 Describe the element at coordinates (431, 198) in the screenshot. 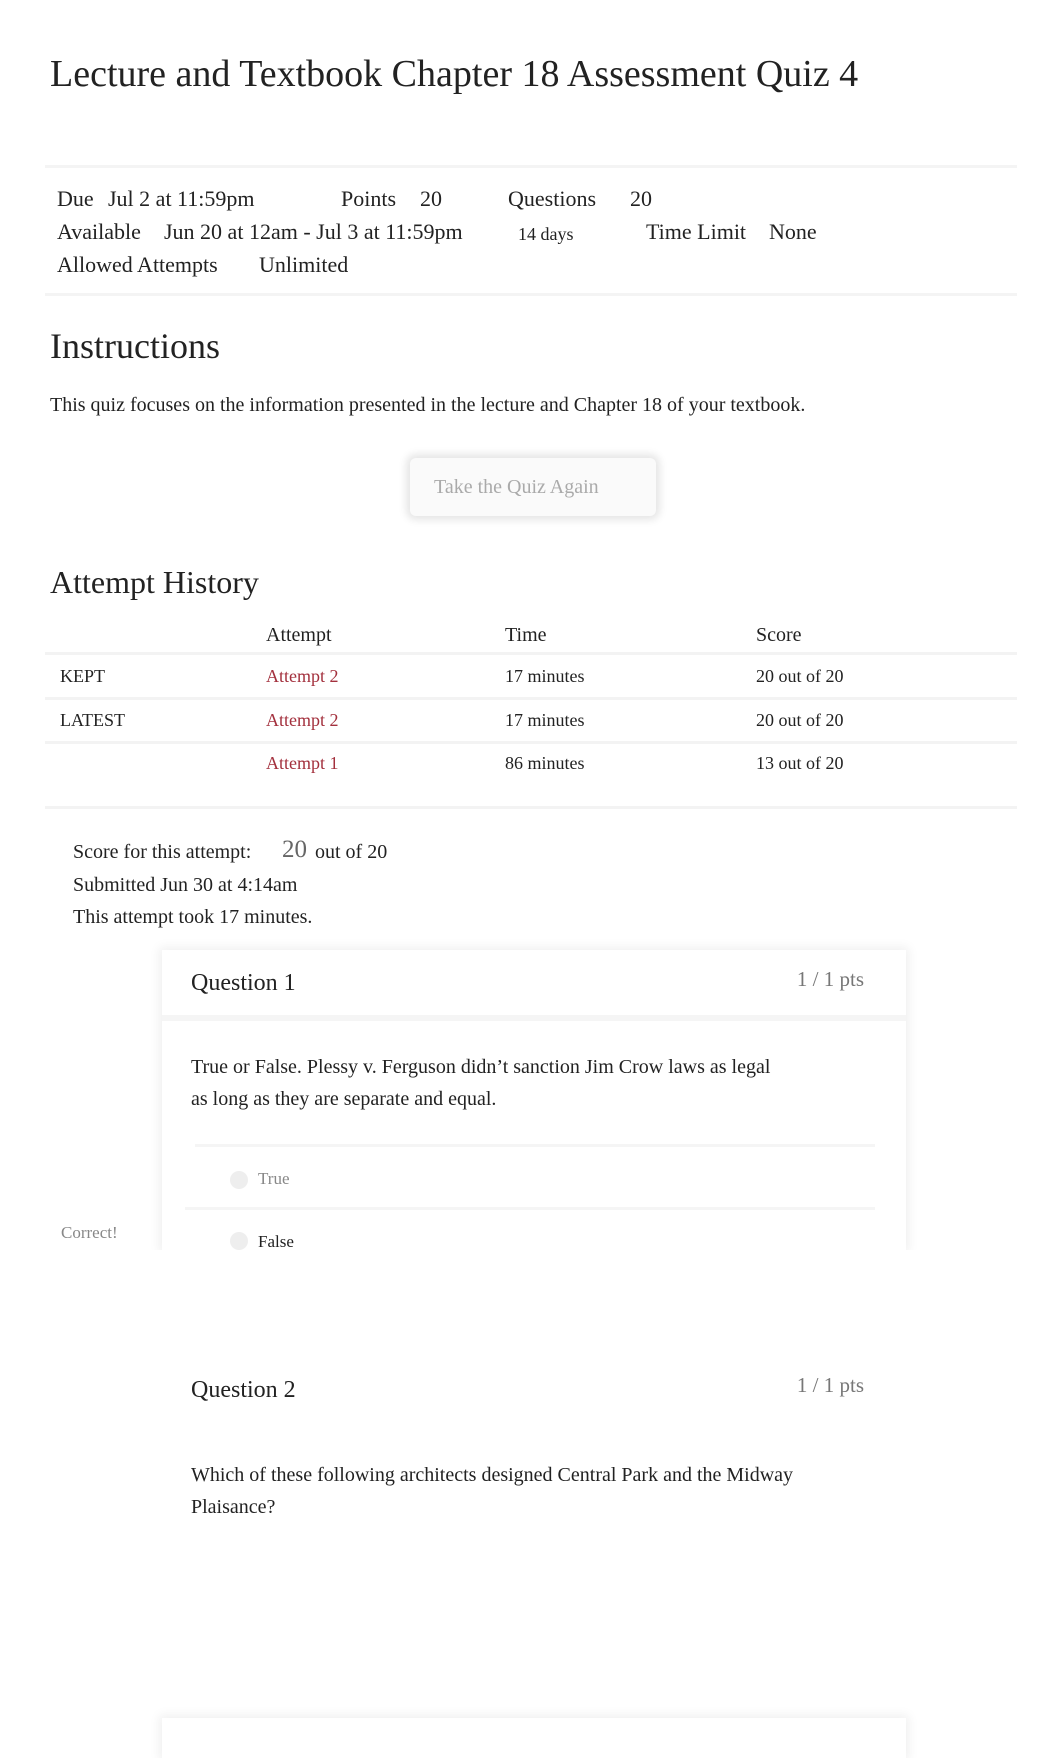

I see `points-value: 20` at that location.